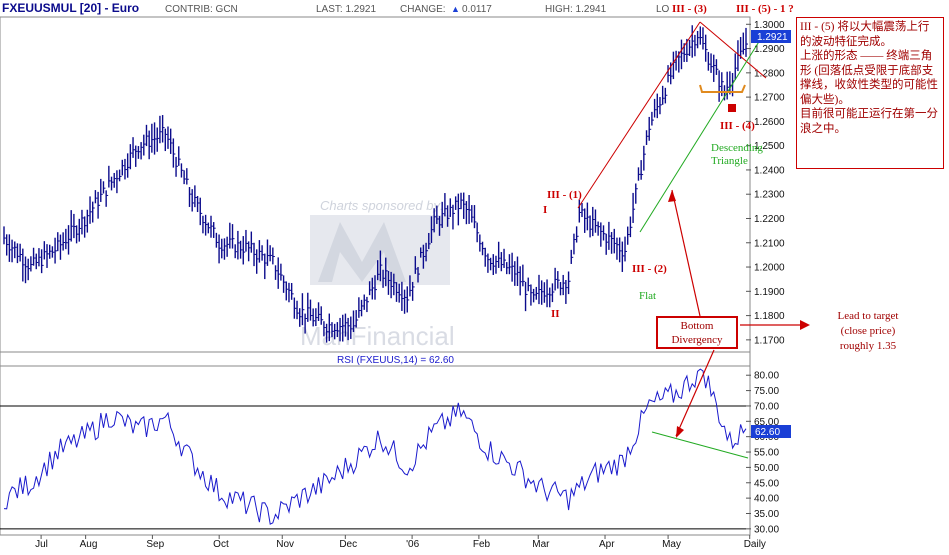 The height and width of the screenshot is (555, 949). I want to click on bottom-divergency-label: Bottom Divergency, so click(697, 333).